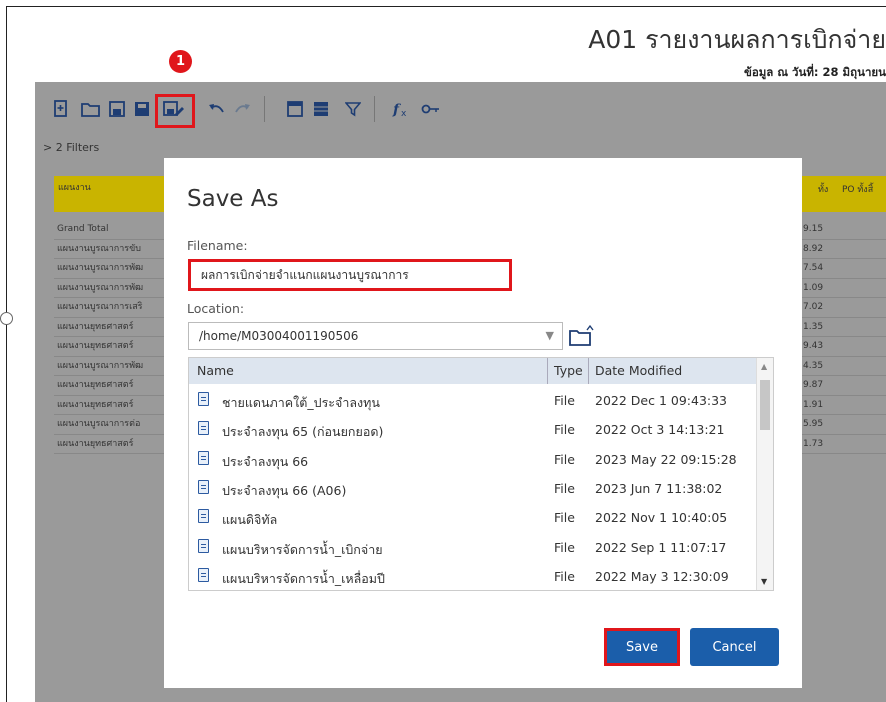  Describe the element at coordinates (481, 371) in the screenshot. I see `file-table-header: Name Type Date Modified` at that location.